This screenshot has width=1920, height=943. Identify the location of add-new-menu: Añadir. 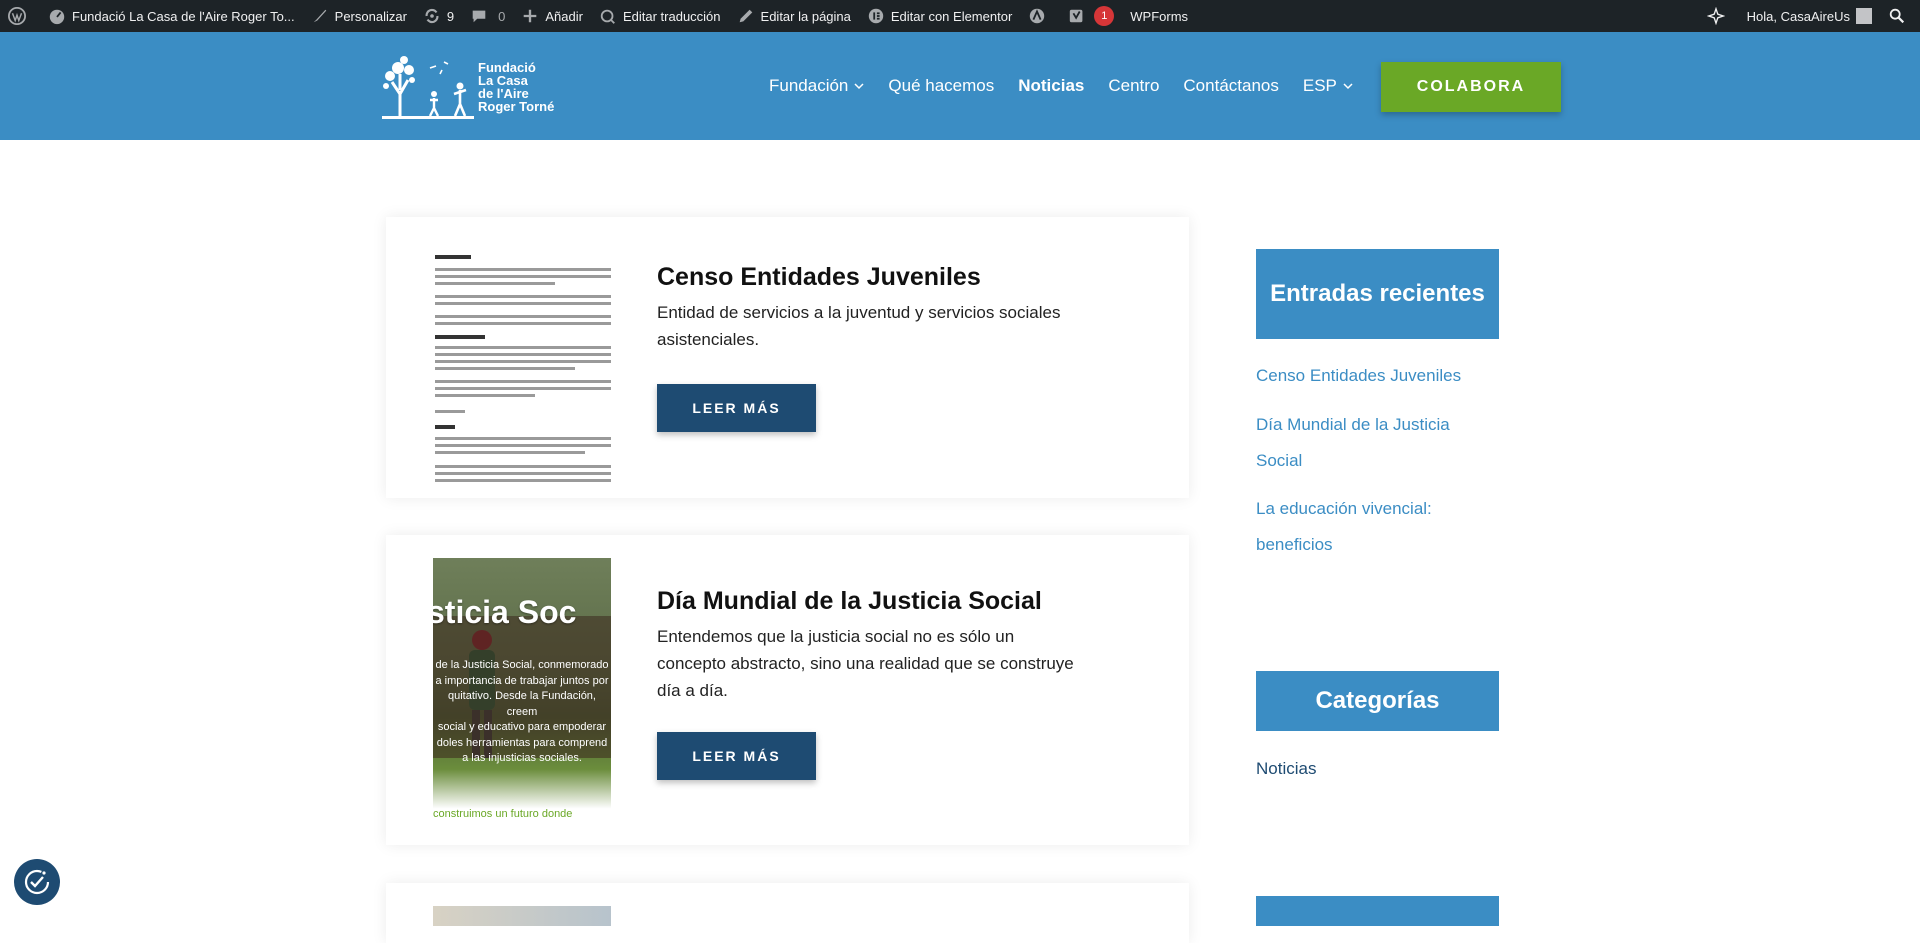
(552, 16).